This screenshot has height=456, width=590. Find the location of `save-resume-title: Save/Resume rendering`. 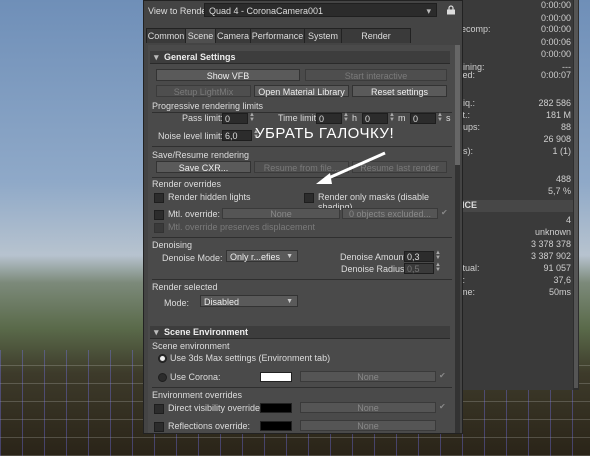

save-resume-title: Save/Resume rendering is located at coordinates (201, 155).